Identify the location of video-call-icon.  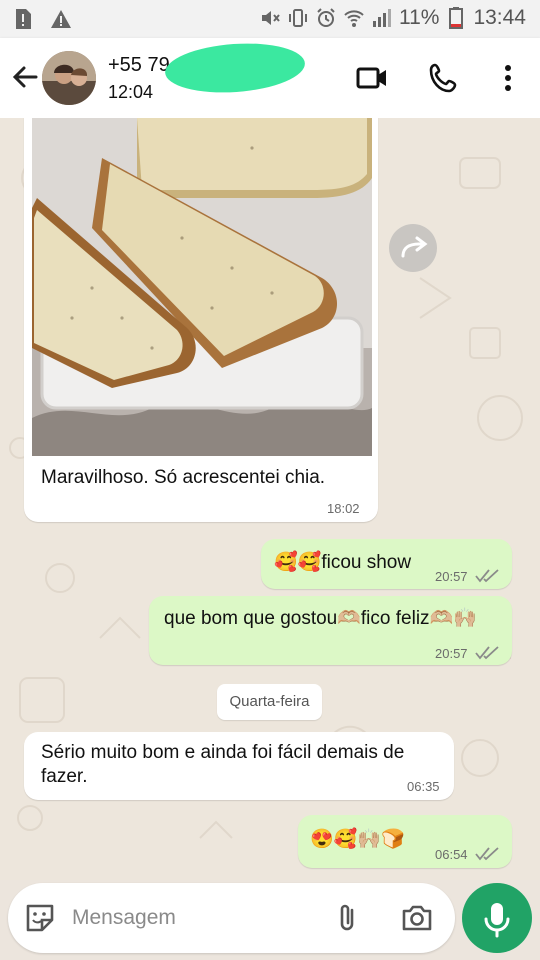
(372, 78).